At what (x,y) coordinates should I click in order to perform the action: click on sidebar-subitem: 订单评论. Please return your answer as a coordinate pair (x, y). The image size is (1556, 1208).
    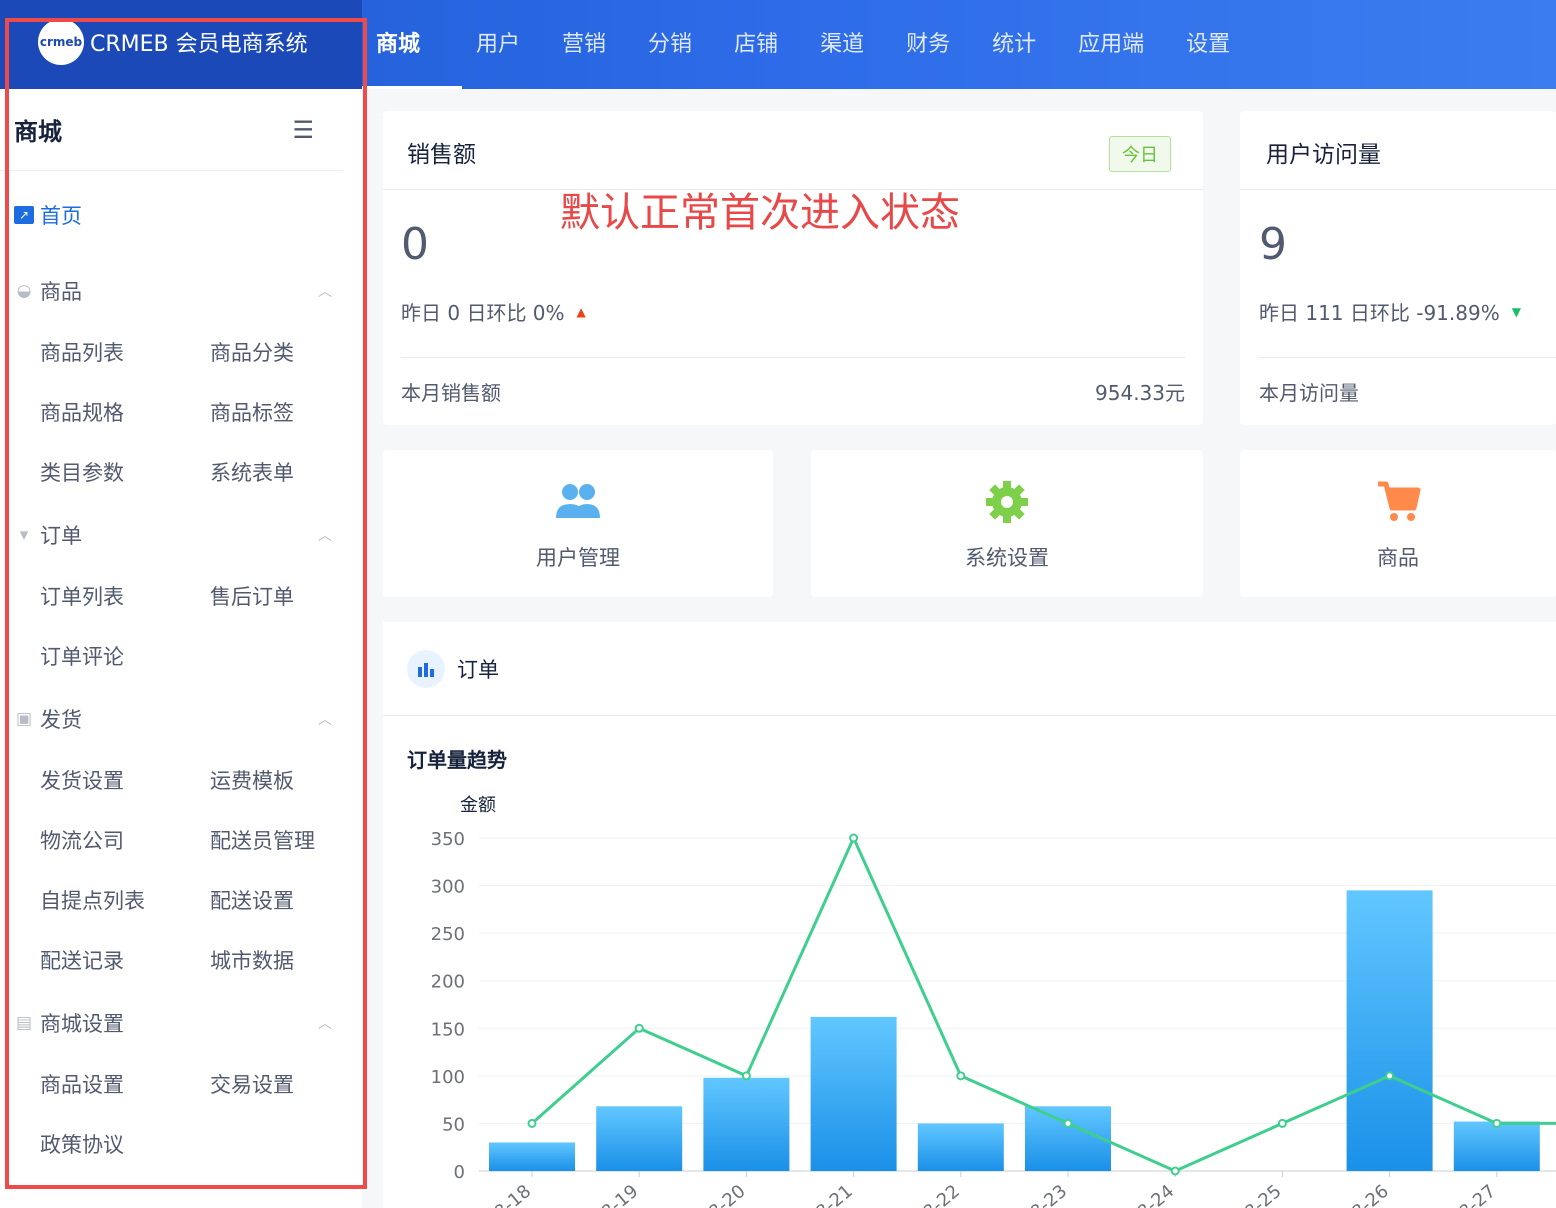
    Looking at the image, I should click on (125, 657).